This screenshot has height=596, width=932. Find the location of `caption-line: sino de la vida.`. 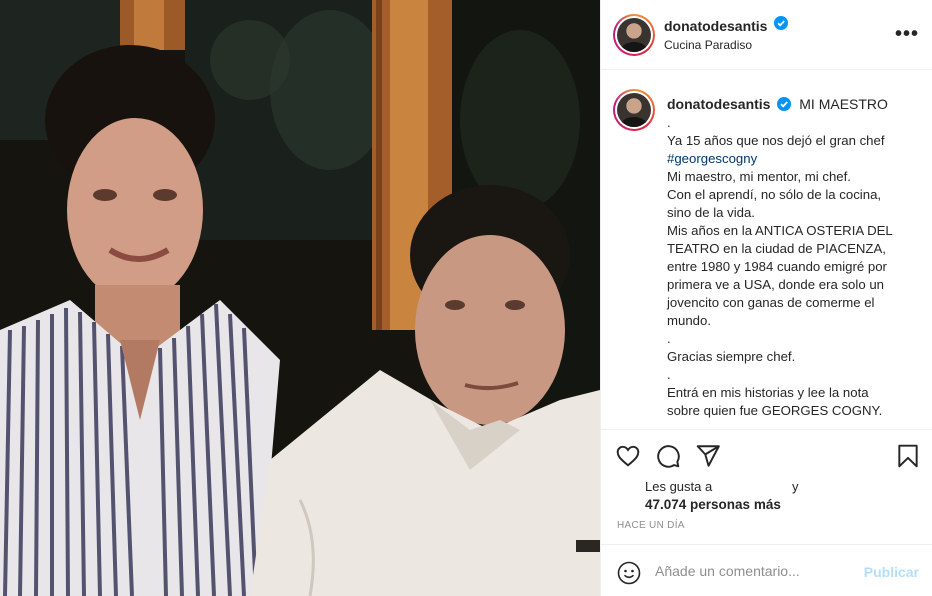

caption-line: sino de la vida. is located at coordinates (711, 212).